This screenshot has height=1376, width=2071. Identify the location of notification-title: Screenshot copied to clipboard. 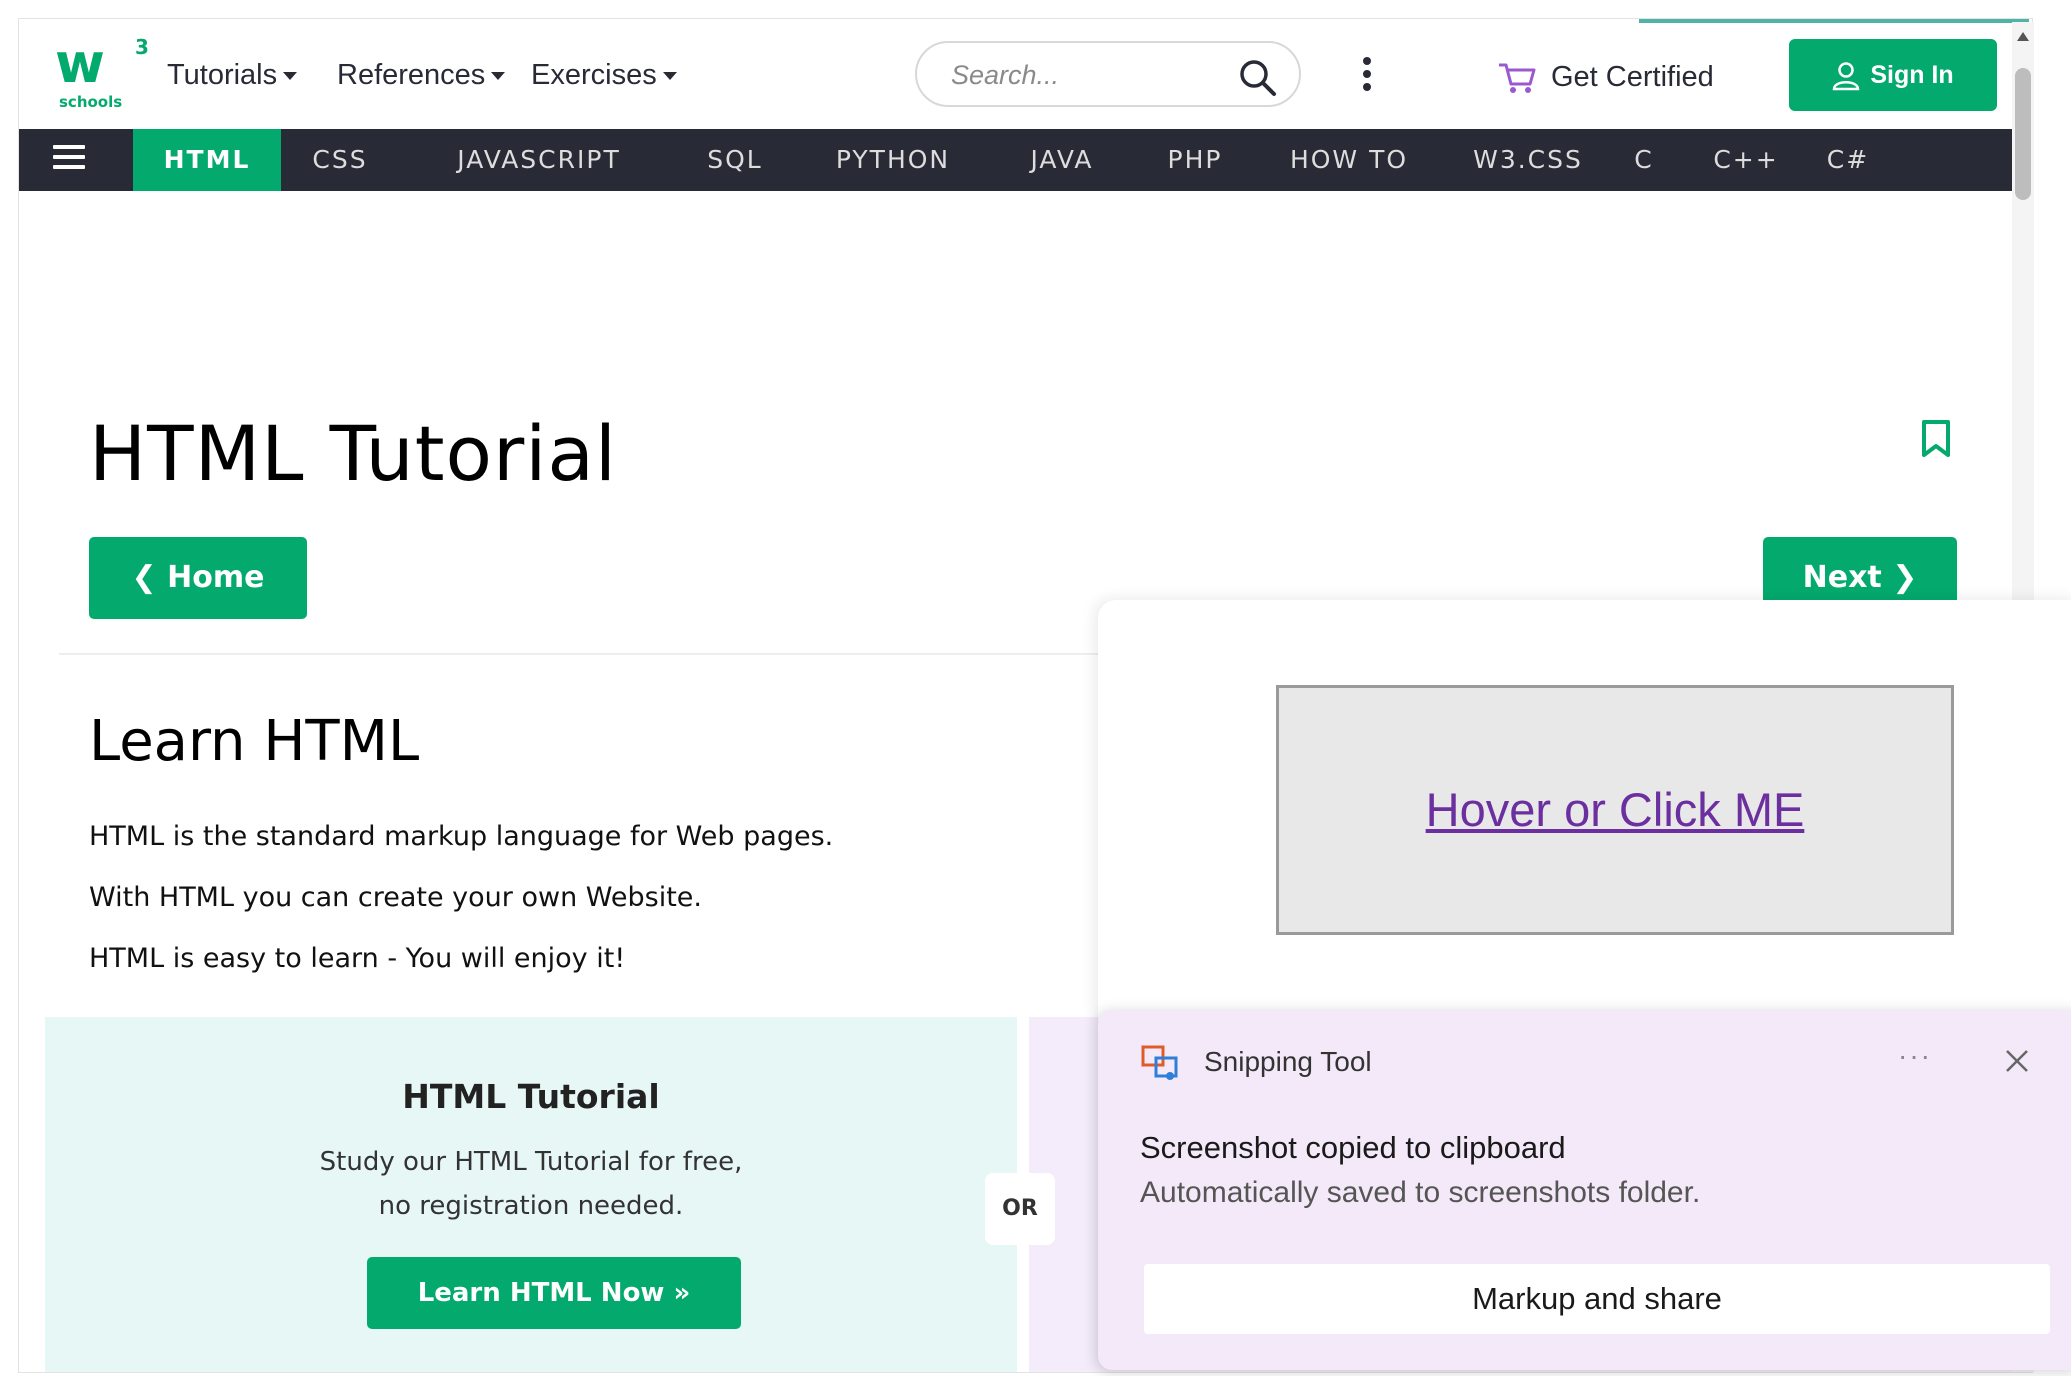
(1353, 1147).